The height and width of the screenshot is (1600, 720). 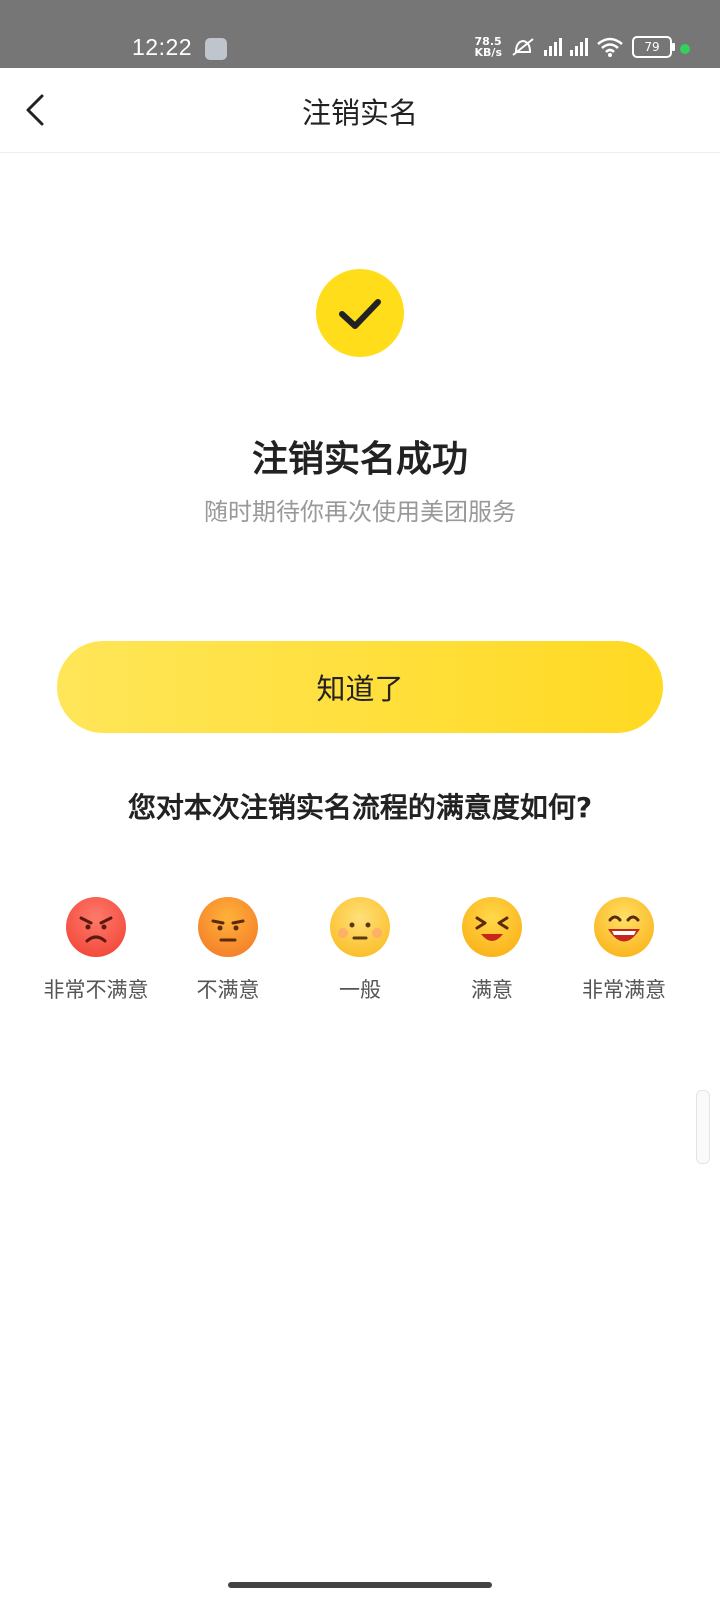 I want to click on nav-bar: 注销实名, so click(x=360, y=110).